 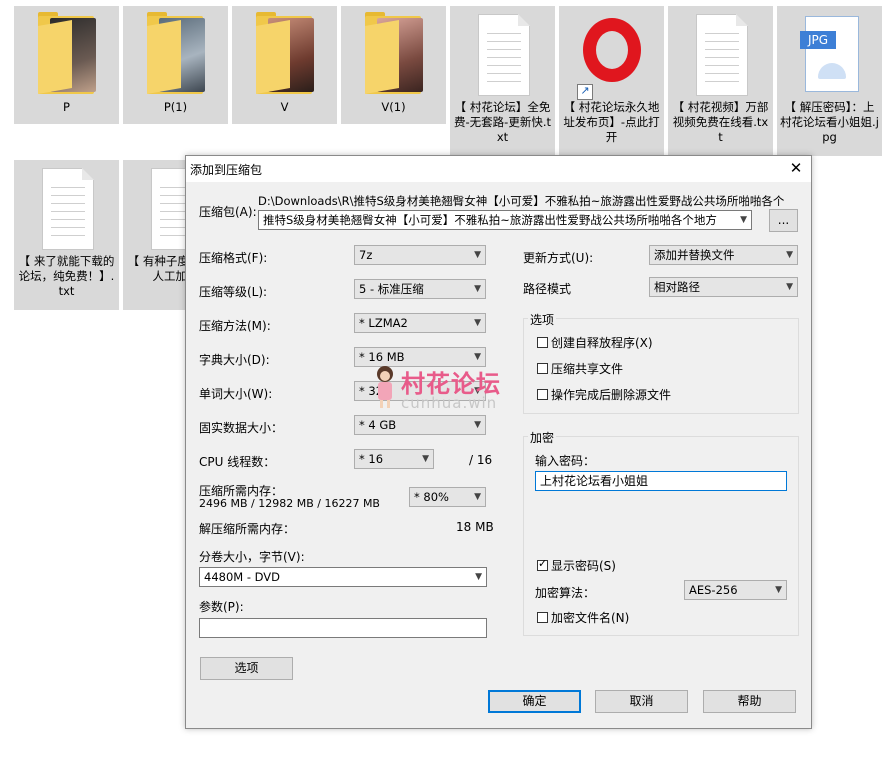 I want to click on decomp-value: 18 MB, so click(x=475, y=527).